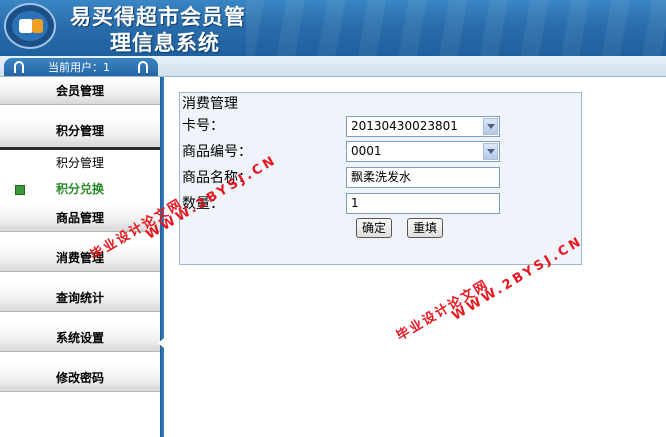 The image size is (666, 437). Describe the element at coordinates (355, 203) in the screenshot. I see `quantity-value: 1` at that location.